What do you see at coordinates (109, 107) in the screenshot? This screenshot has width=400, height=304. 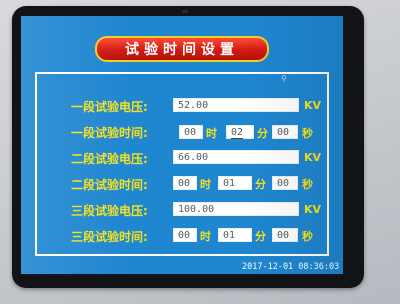 I see `stage1-voltage-label: 一段试验电压:` at bounding box center [109, 107].